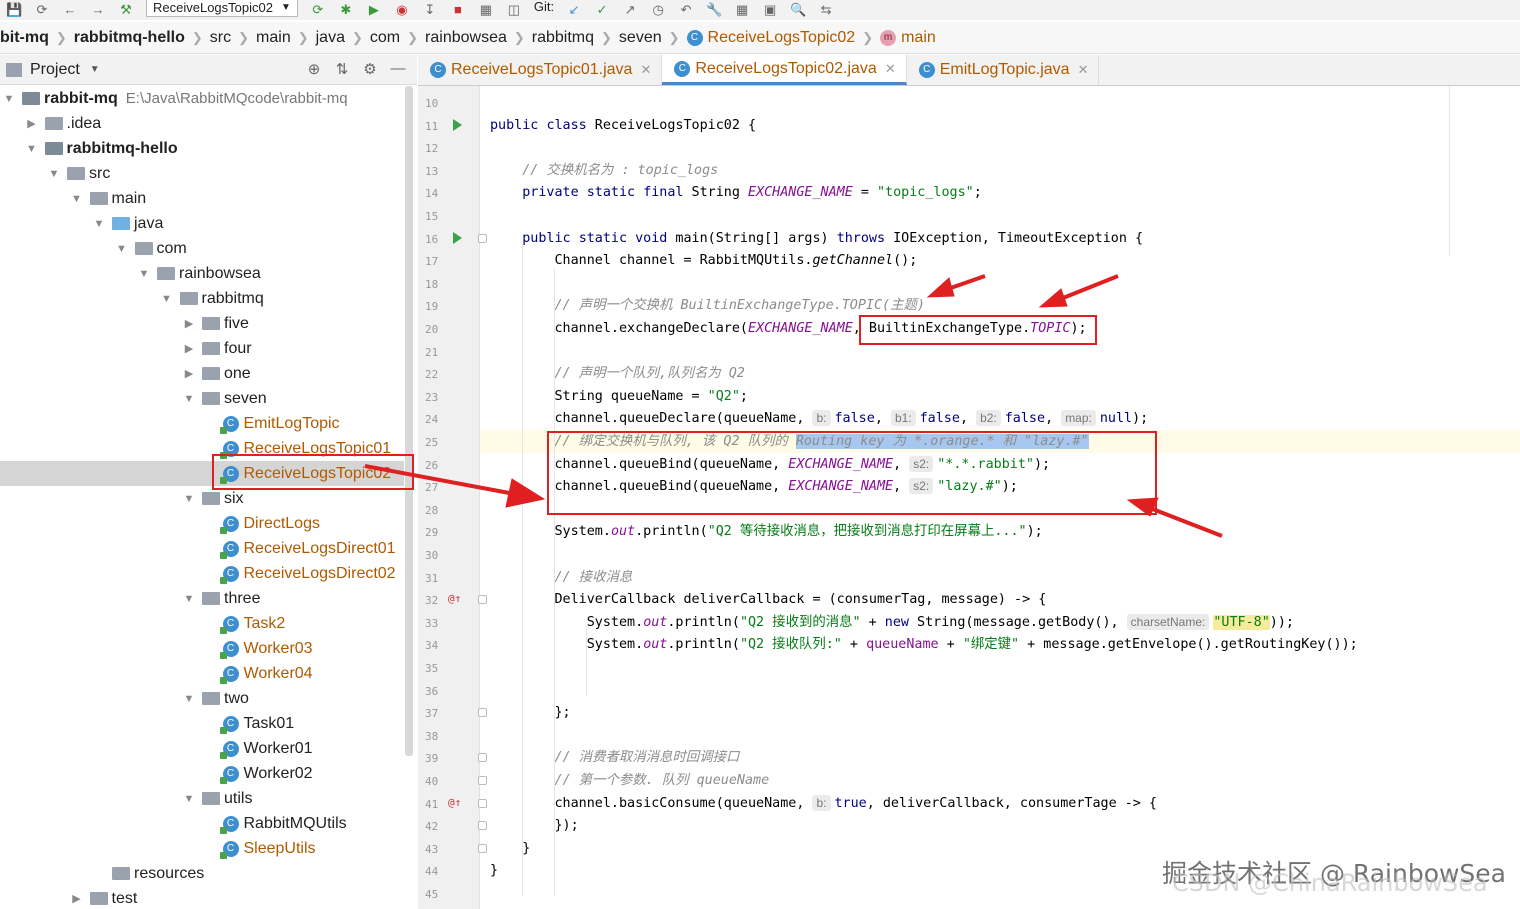 The image size is (1520, 909). I want to click on tree-class-item: C Worker03, so click(202, 648).